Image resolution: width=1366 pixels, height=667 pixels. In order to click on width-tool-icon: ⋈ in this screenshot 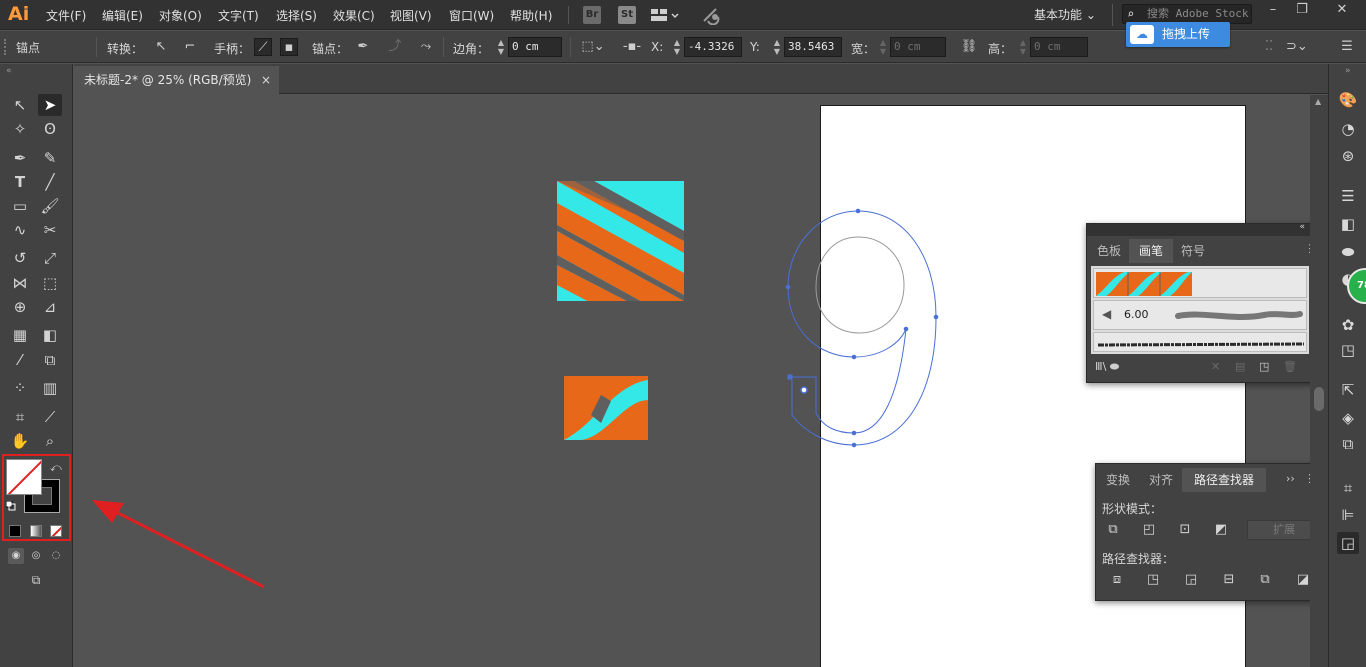, I will do `click(20, 283)`.